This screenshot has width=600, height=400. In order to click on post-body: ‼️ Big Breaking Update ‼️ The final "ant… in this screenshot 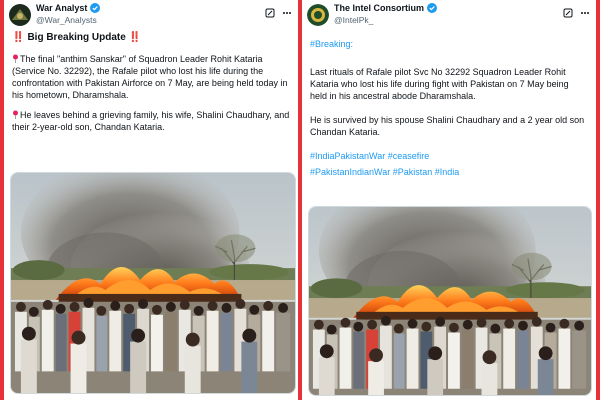, I will do `click(151, 82)`.